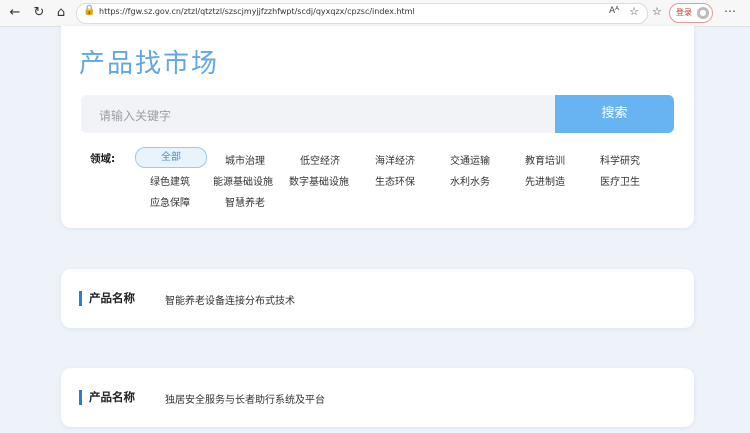  I want to click on search-button: 搜索, so click(614, 114).